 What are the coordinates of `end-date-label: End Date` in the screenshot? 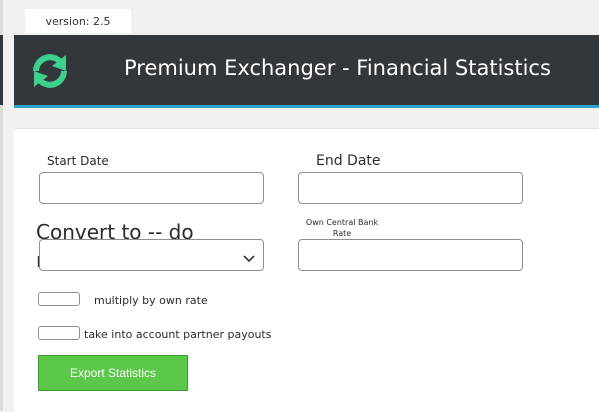 It's located at (348, 161).